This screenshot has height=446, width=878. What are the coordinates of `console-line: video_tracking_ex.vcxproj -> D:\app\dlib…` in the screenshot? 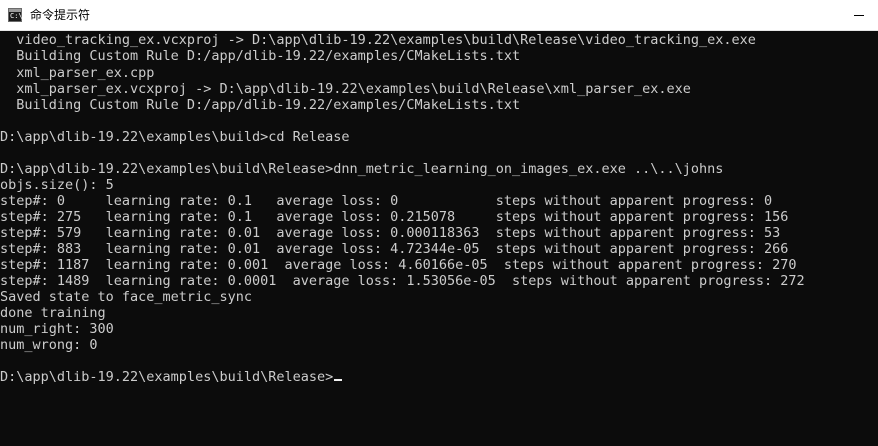 It's located at (378, 40).